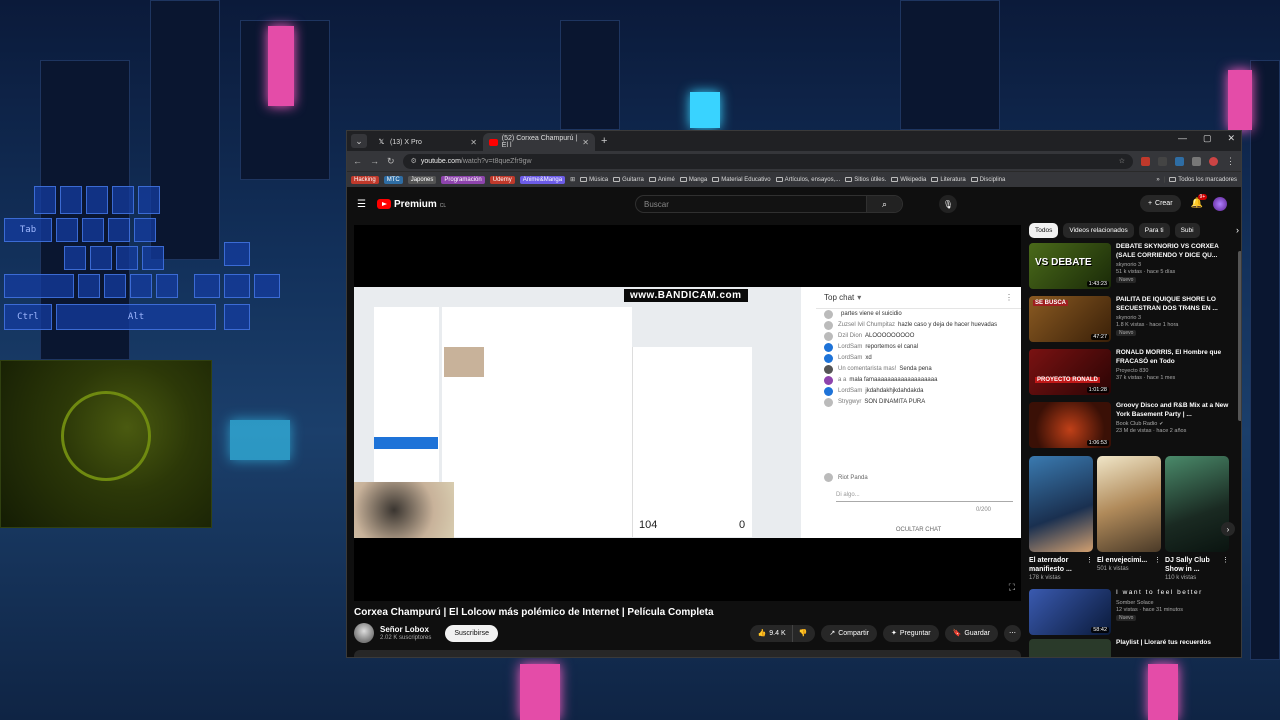  I want to click on recommendation-title: Playlist | Lloraré tus recuerdos, so click(1177, 643).